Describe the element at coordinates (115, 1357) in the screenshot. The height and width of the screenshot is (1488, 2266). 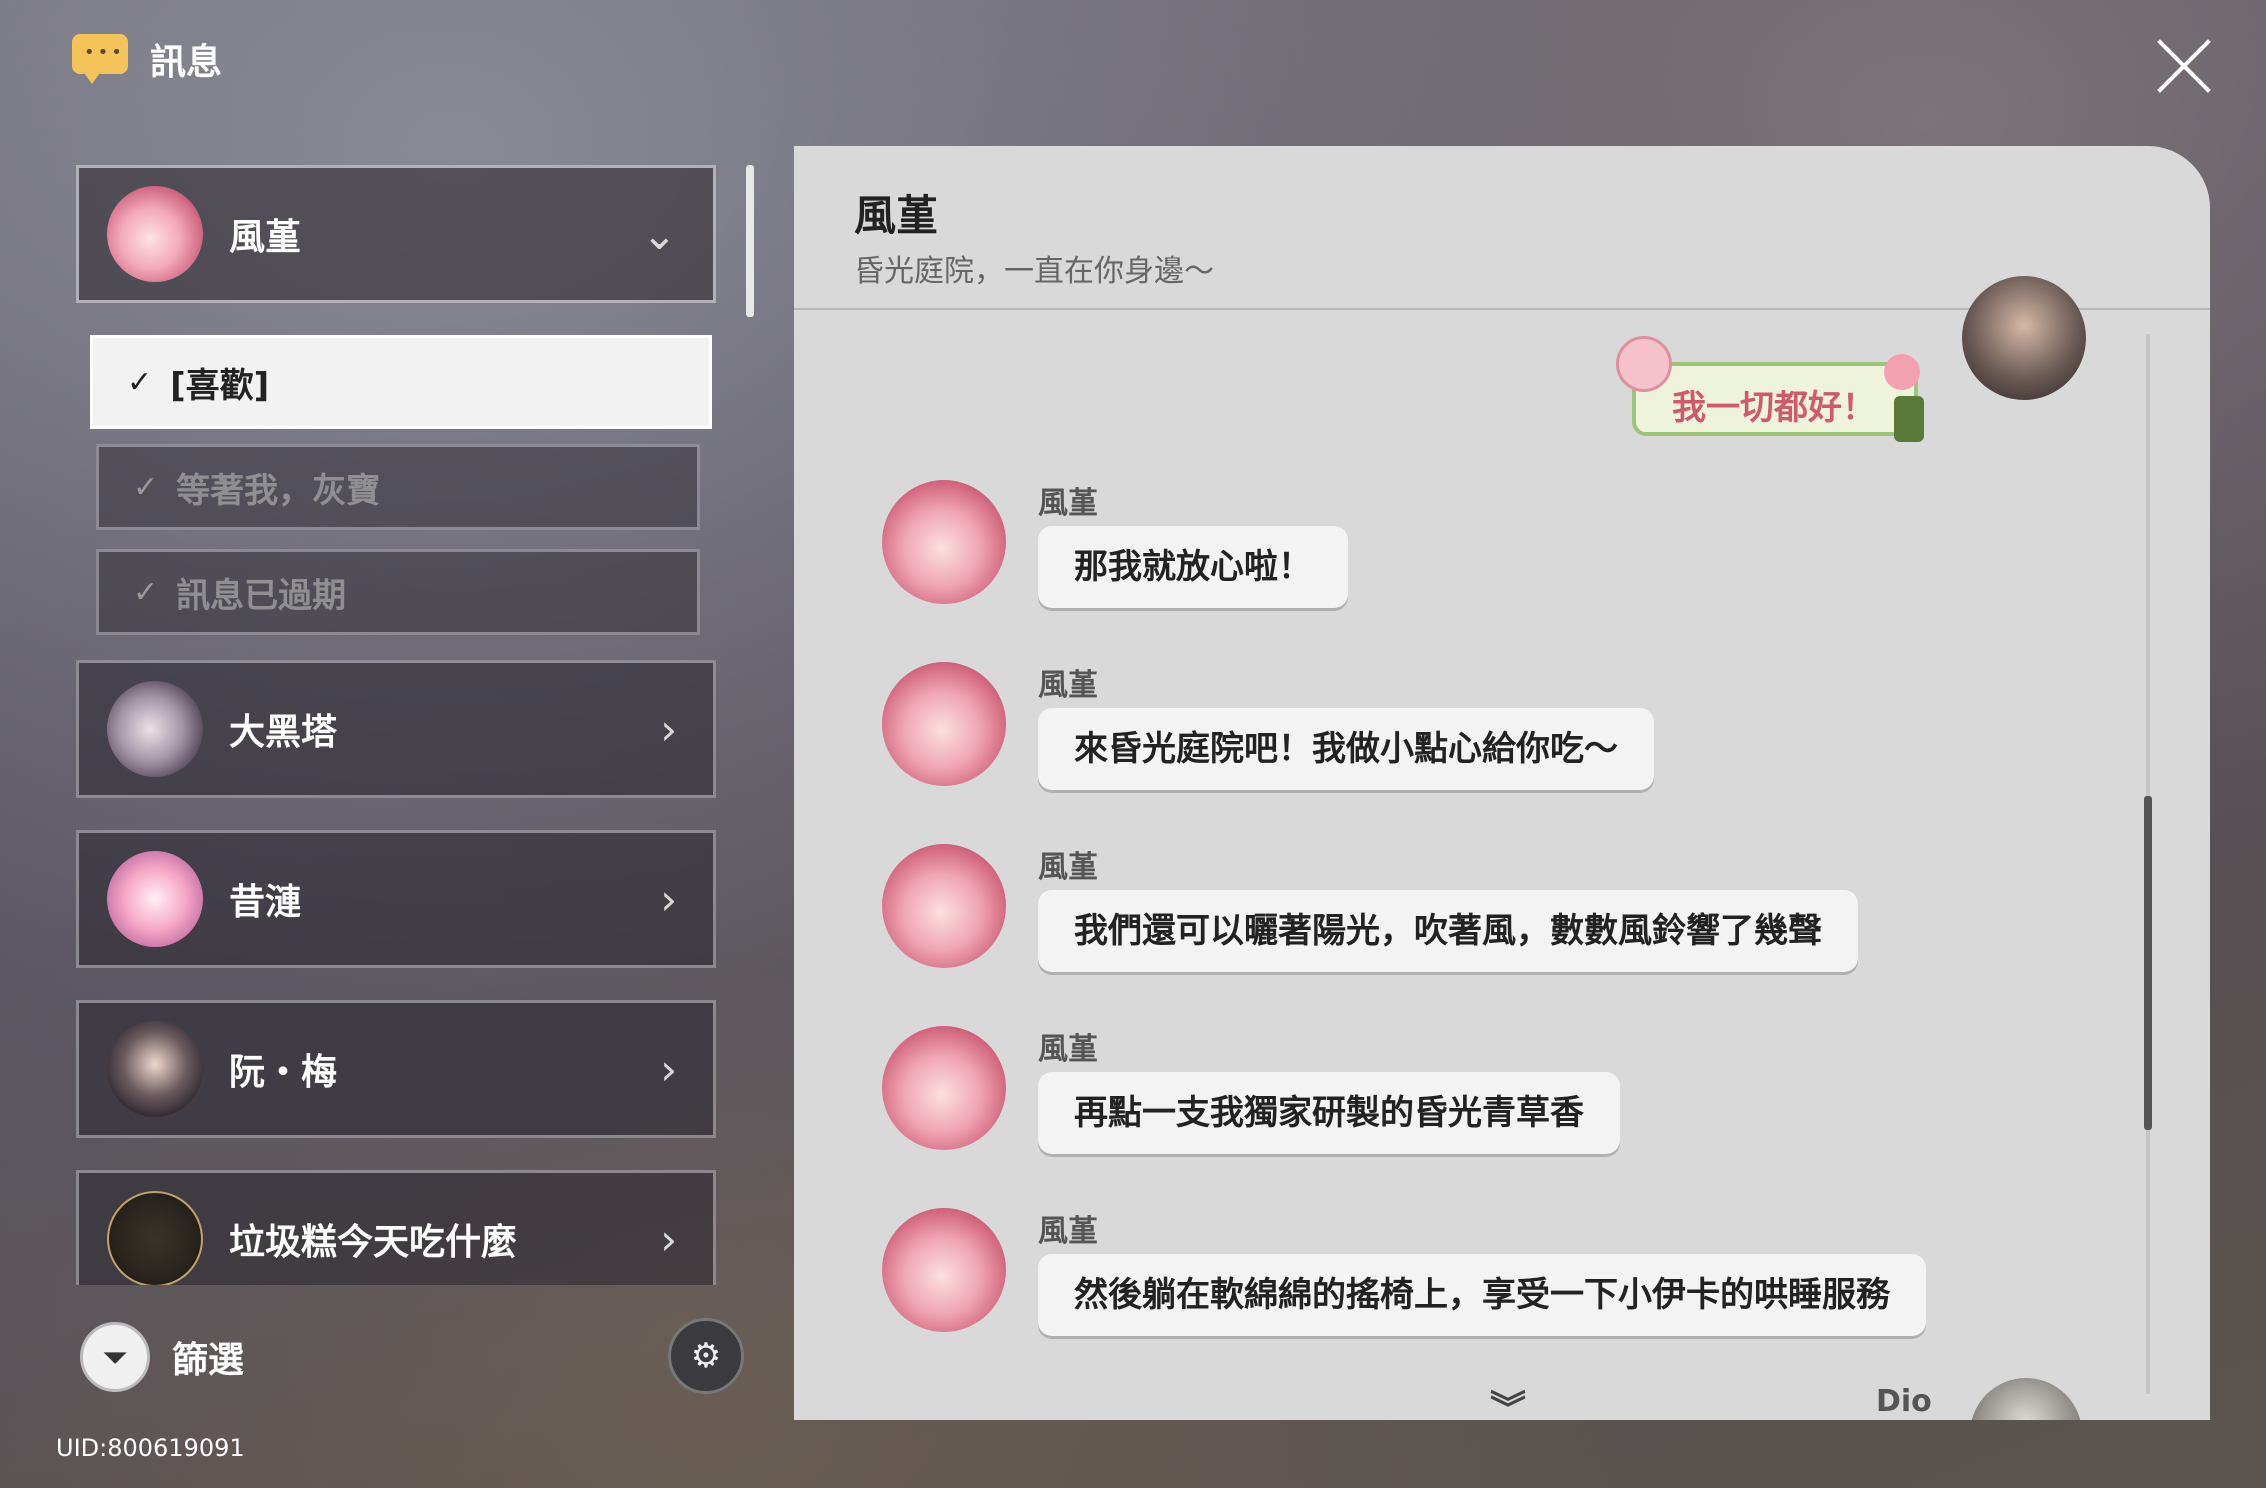
I see `filter-funnel-icon: ⏷` at that location.